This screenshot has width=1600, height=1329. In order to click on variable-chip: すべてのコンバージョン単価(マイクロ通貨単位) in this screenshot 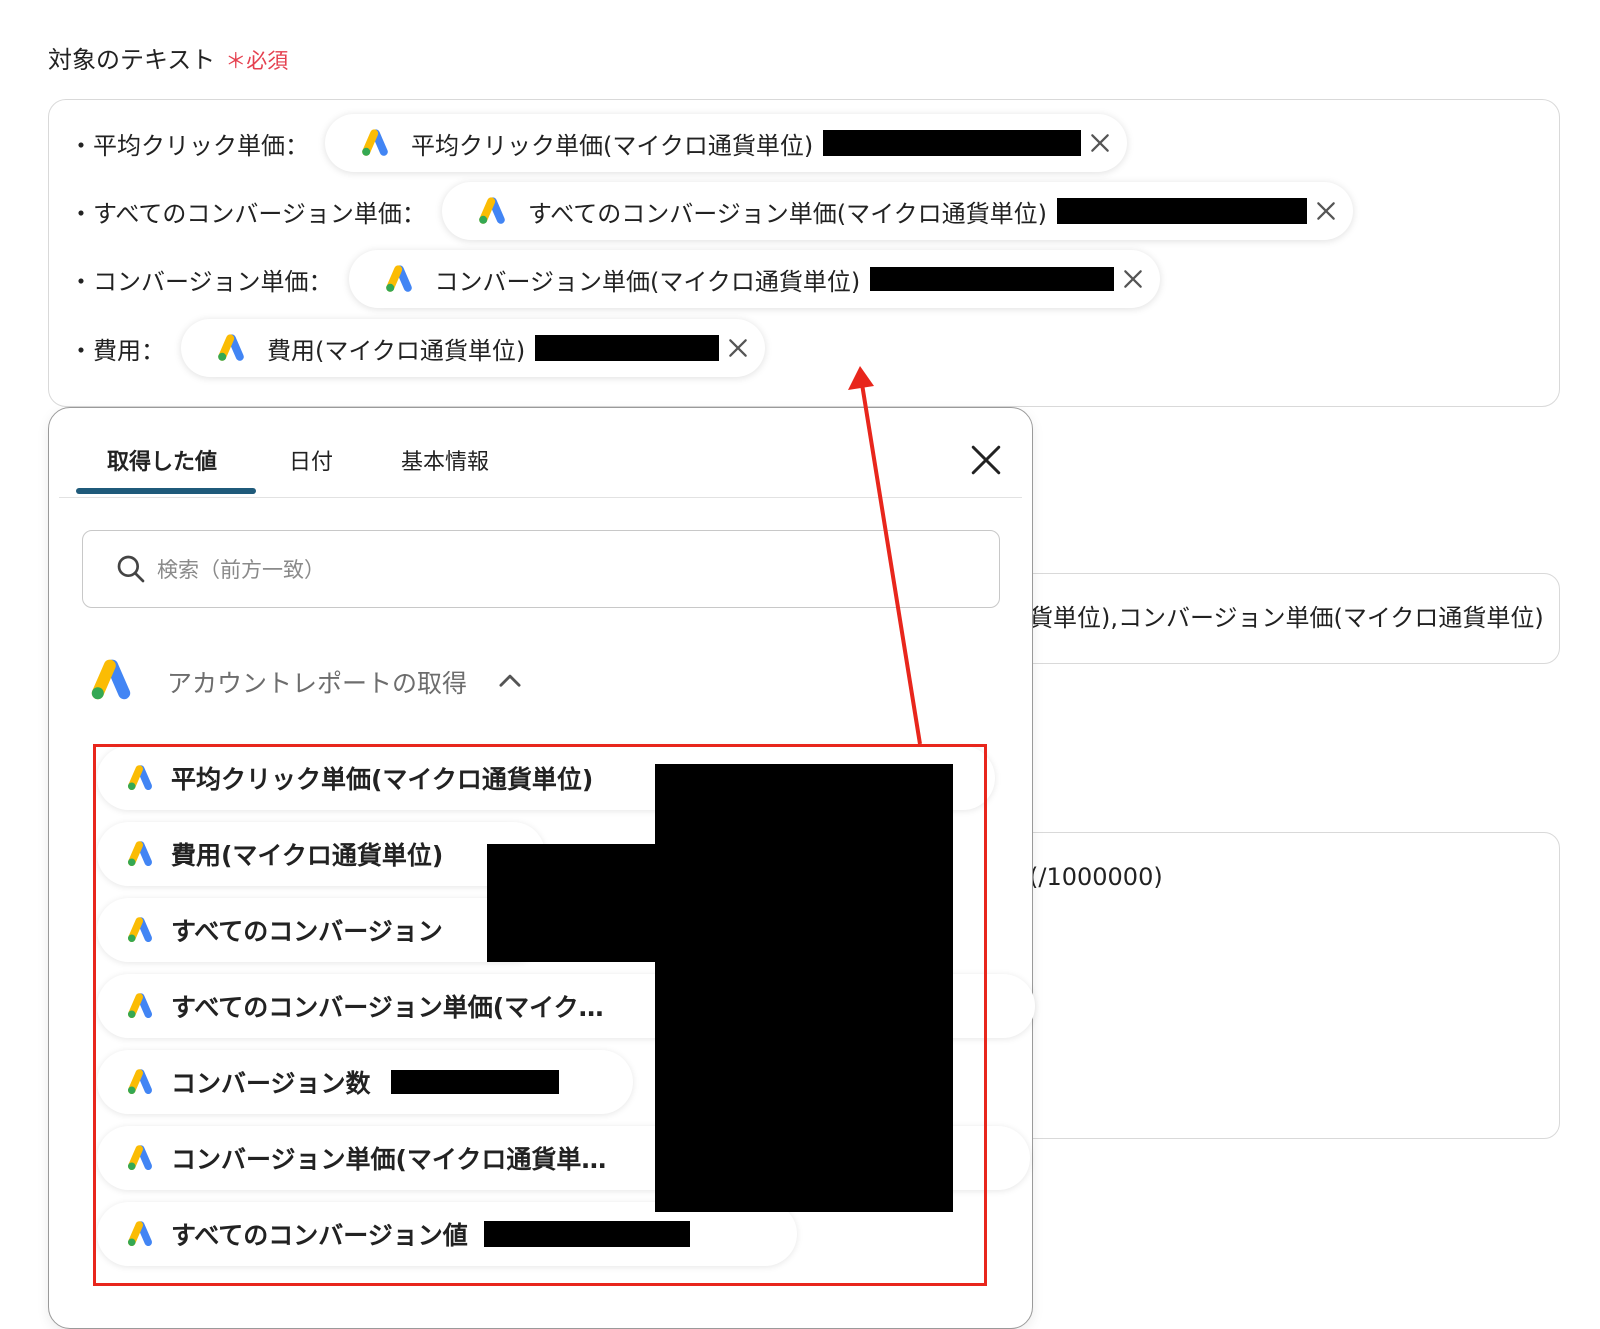, I will do `click(897, 211)`.